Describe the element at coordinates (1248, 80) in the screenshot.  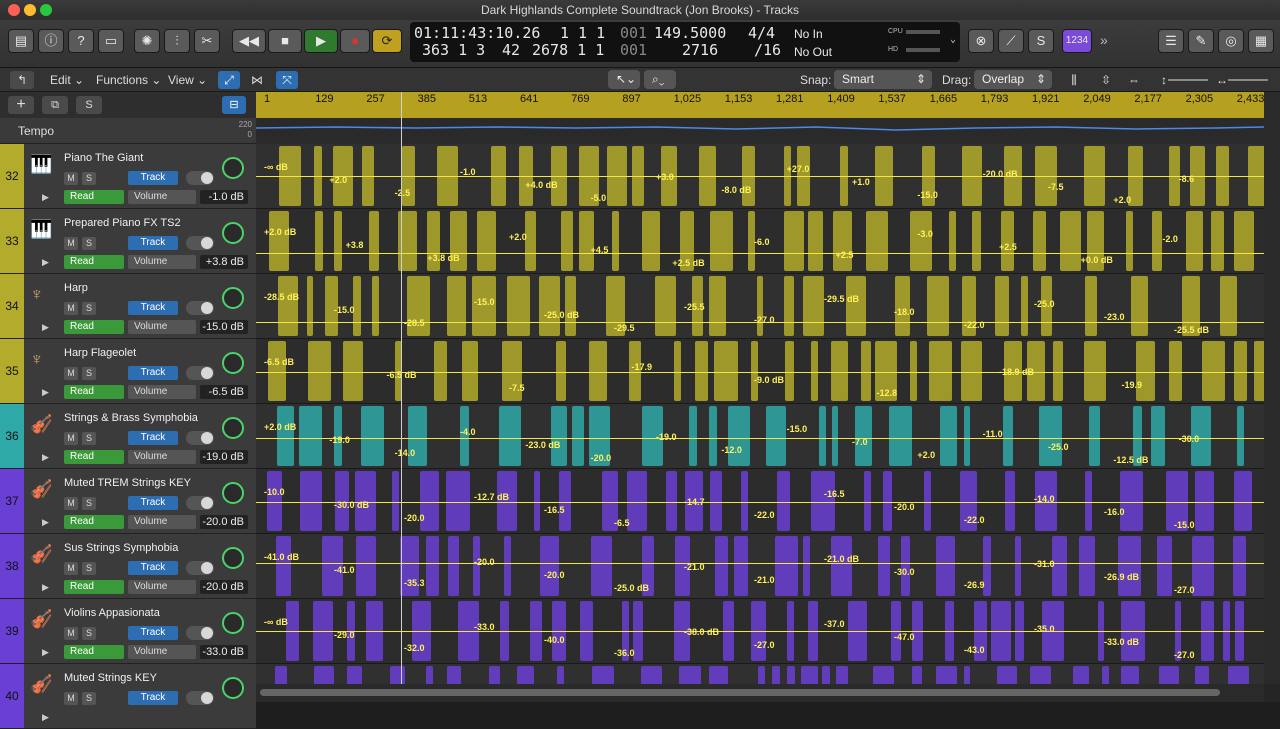
I see `horizontal-zoom-slider` at that location.